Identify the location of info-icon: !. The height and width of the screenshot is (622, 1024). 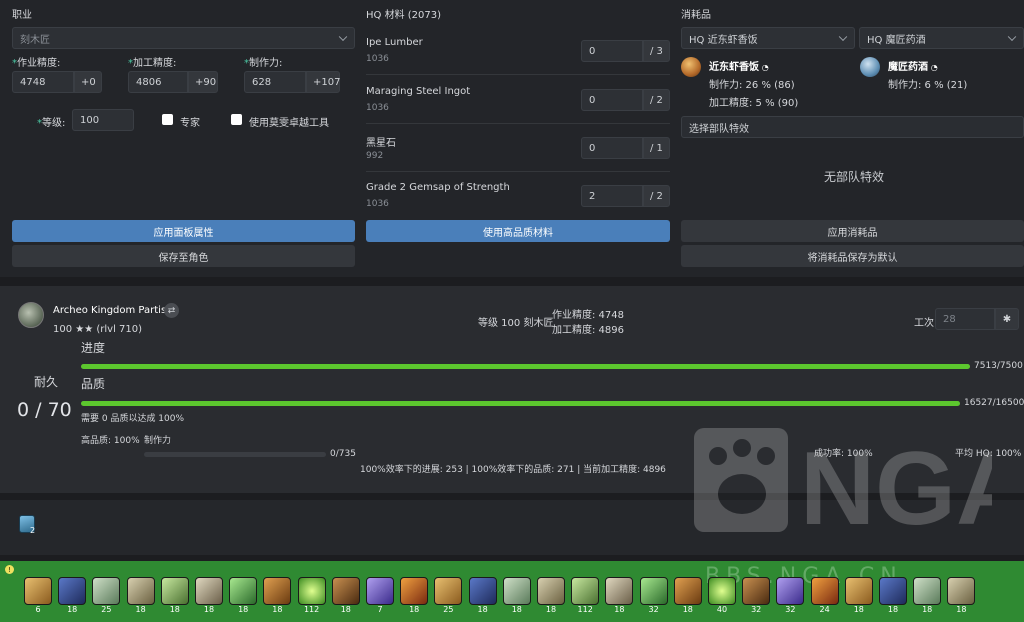
(9, 569).